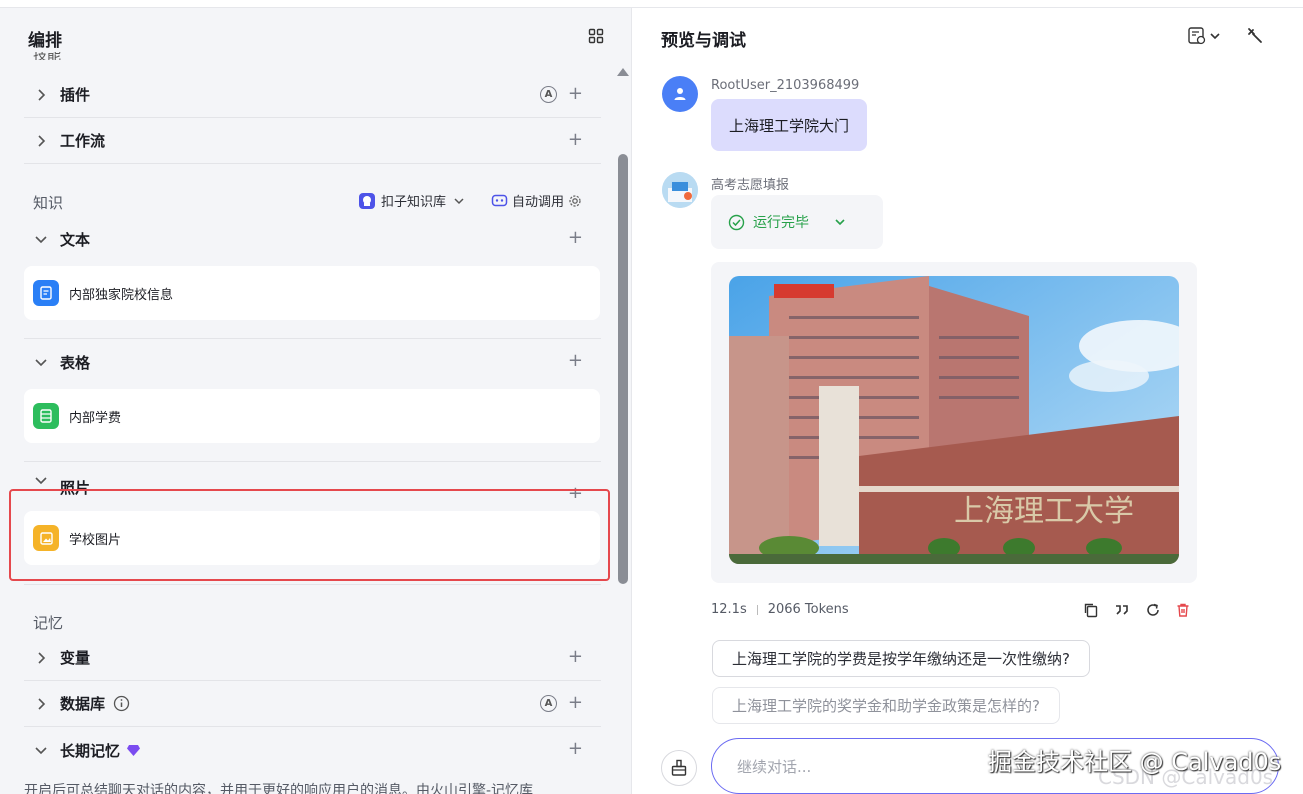 This screenshot has height=794, width=1303. Describe the element at coordinates (703, 41) in the screenshot. I see `preview-title: 预览与调试` at that location.